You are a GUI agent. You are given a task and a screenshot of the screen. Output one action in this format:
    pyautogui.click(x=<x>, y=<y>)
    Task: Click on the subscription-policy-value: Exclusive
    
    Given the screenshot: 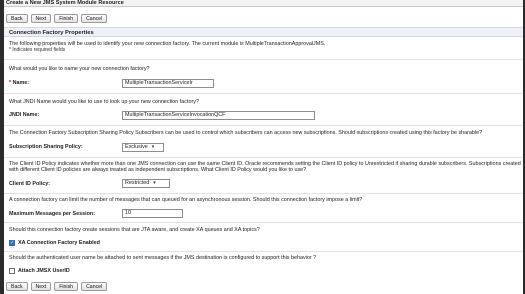 What is the action you would take?
    pyautogui.click(x=136, y=147)
    